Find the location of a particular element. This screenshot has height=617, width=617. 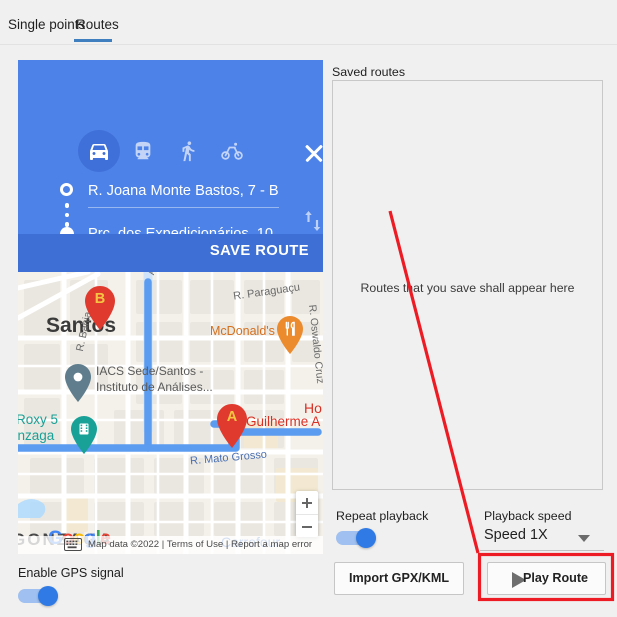

close-icon is located at coordinates (312, 153).